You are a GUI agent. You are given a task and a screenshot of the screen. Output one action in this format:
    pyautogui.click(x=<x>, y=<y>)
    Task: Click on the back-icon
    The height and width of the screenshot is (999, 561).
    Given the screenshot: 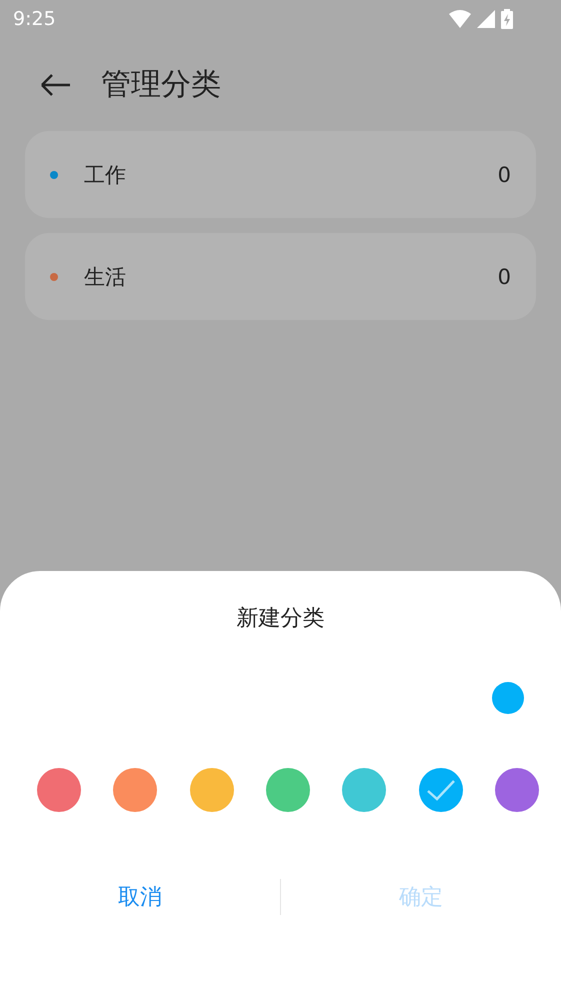 What is the action you would take?
    pyautogui.click(x=56, y=84)
    